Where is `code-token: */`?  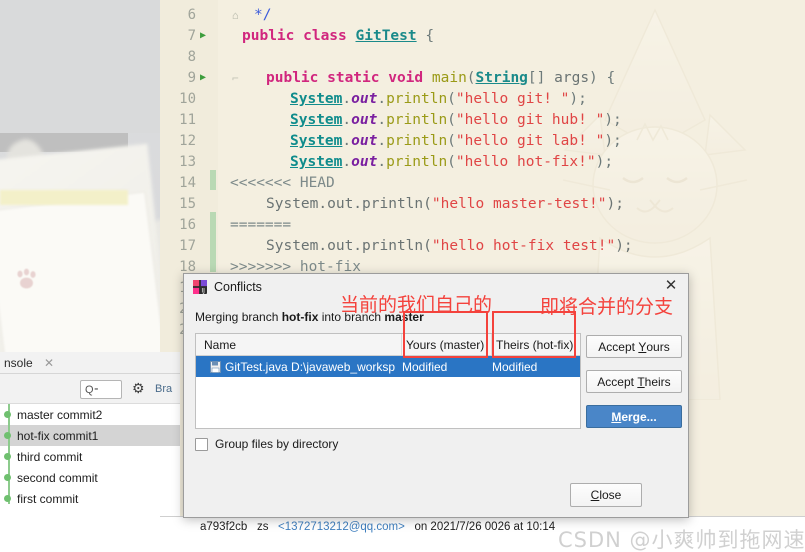 code-token: */ is located at coordinates (263, 15).